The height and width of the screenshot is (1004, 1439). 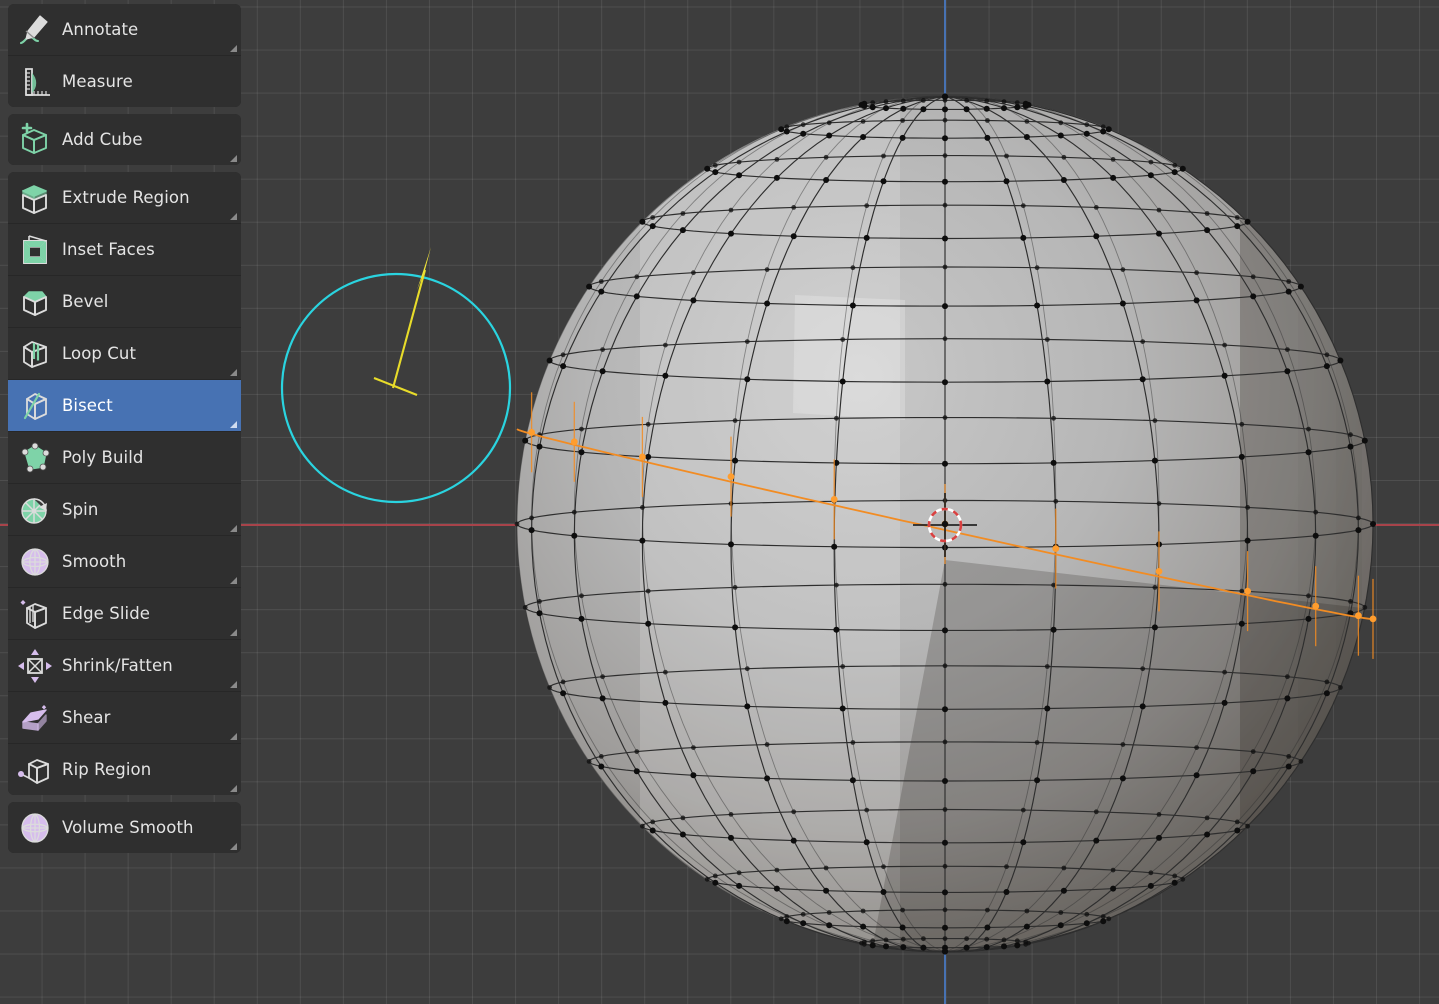 I want to click on bisect-gizmo-normal-head, so click(x=424, y=268).